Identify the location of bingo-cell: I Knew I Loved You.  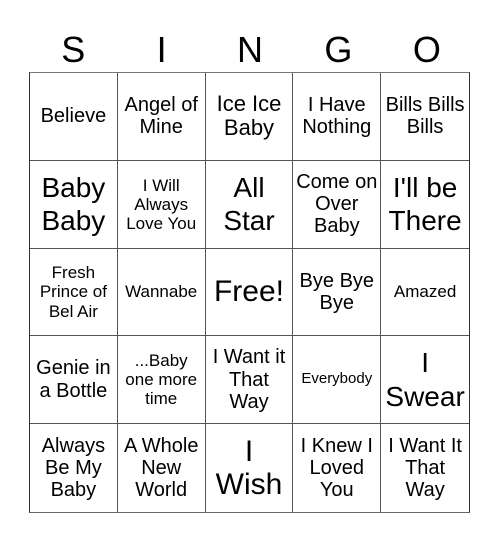
(337, 468).